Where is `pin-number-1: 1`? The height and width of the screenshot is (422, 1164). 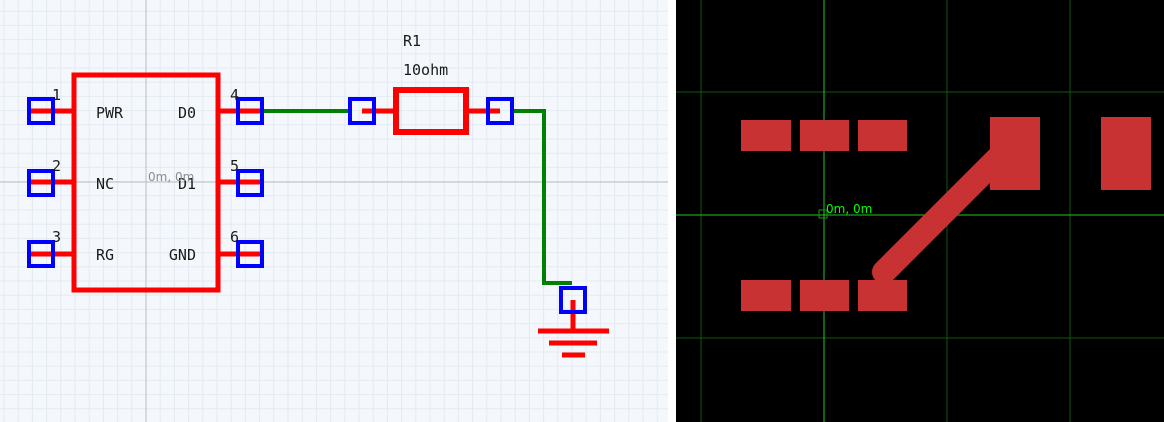 pin-number-1: 1 is located at coordinates (56, 95).